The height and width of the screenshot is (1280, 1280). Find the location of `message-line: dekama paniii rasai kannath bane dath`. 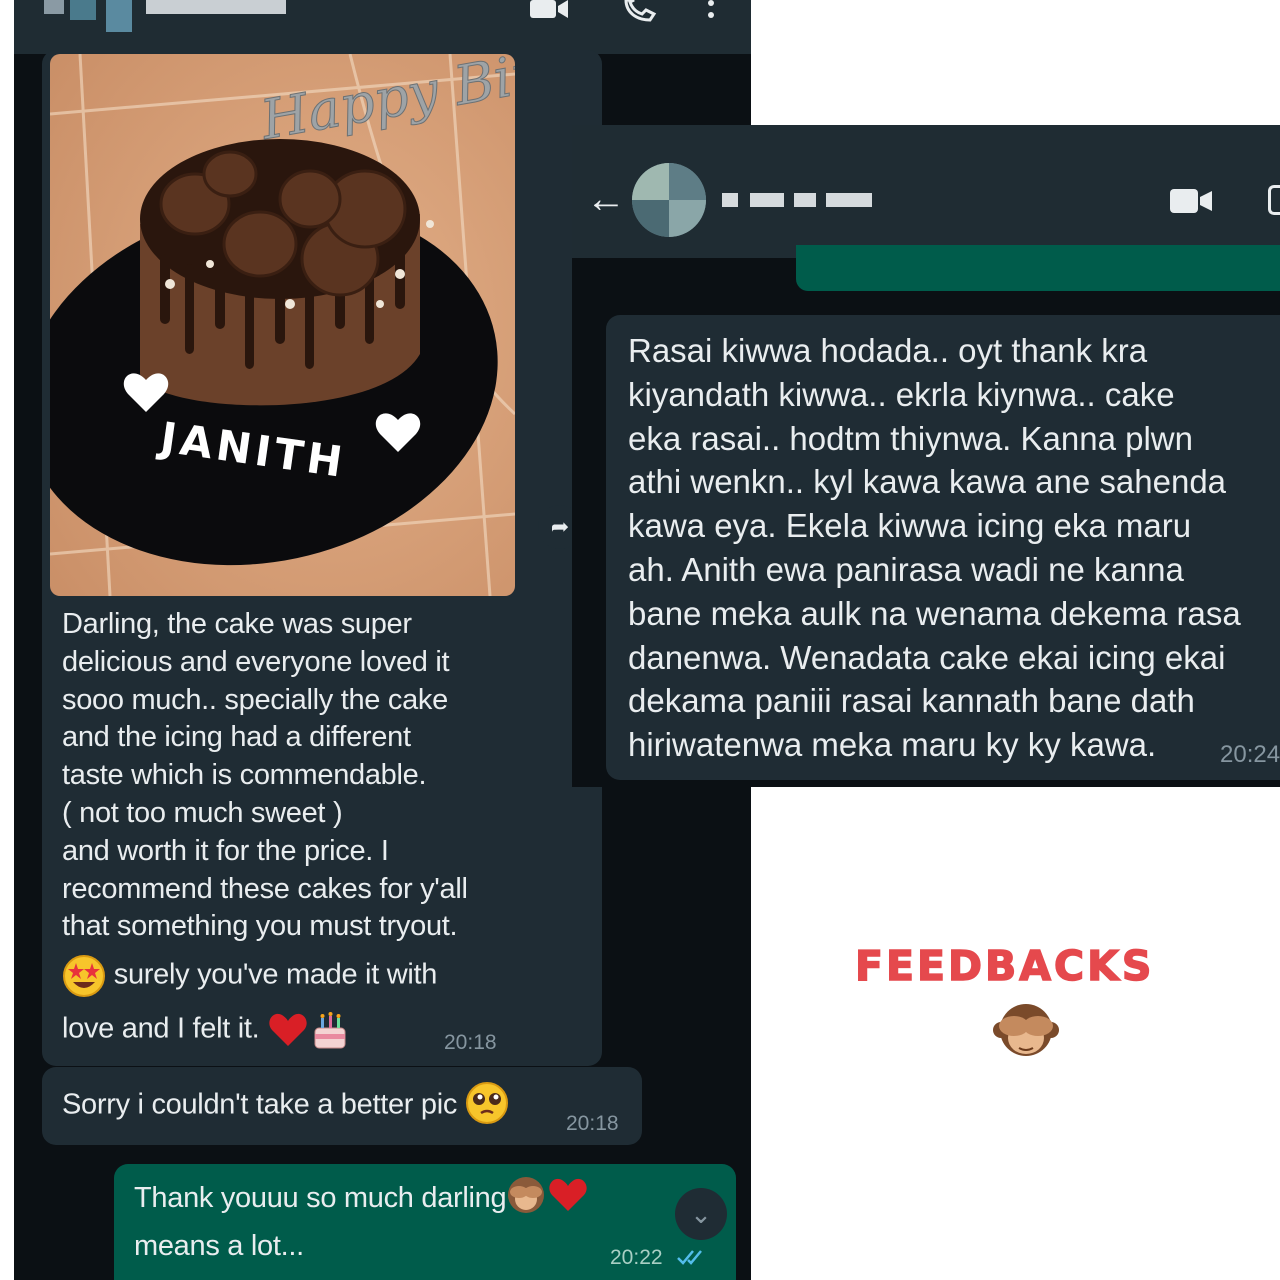

message-line: dekama paniii rasai kannath bane dath is located at coordinates (911, 701).